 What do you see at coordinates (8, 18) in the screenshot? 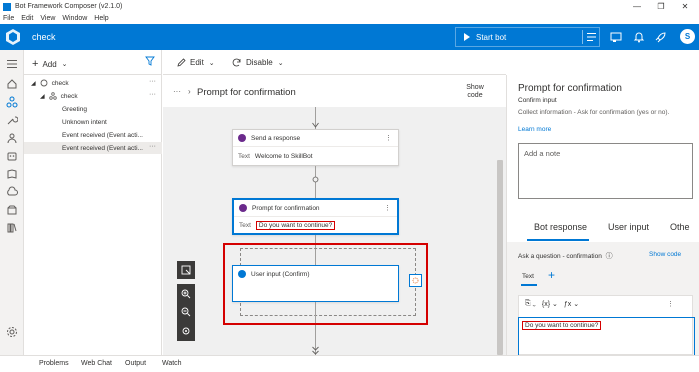
I see `menu-file: File` at bounding box center [8, 18].